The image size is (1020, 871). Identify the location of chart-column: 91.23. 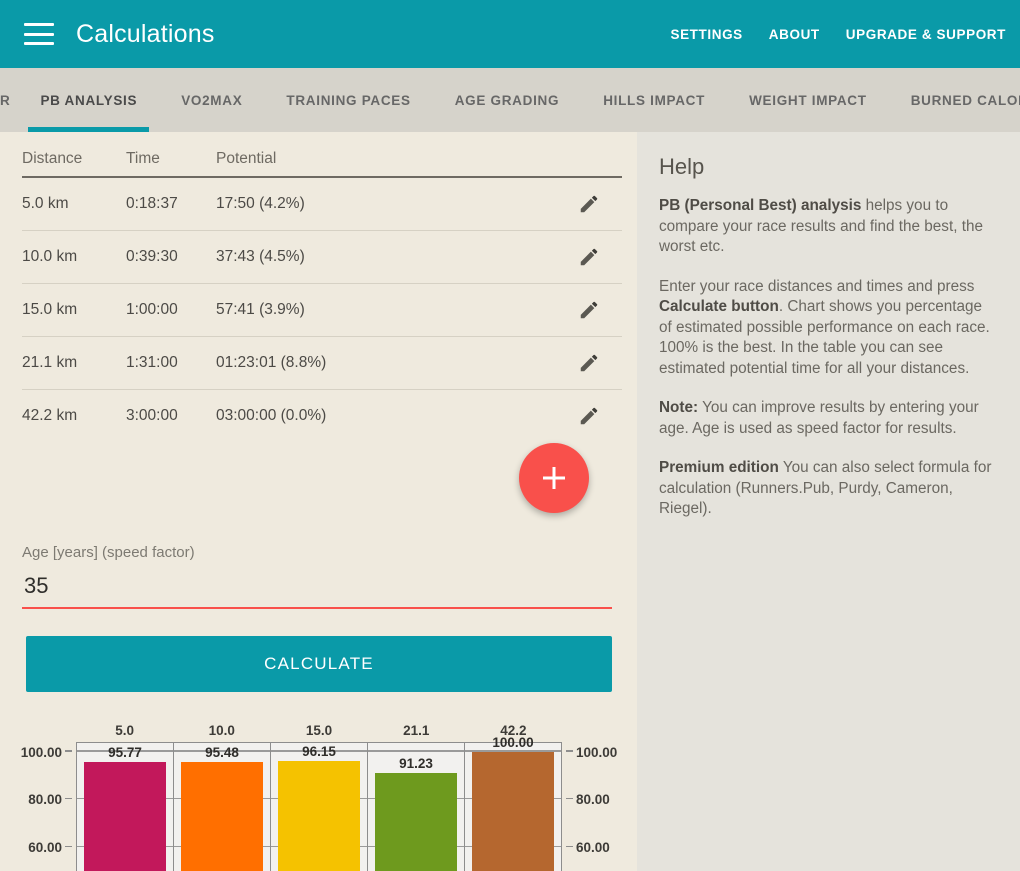
(416, 807).